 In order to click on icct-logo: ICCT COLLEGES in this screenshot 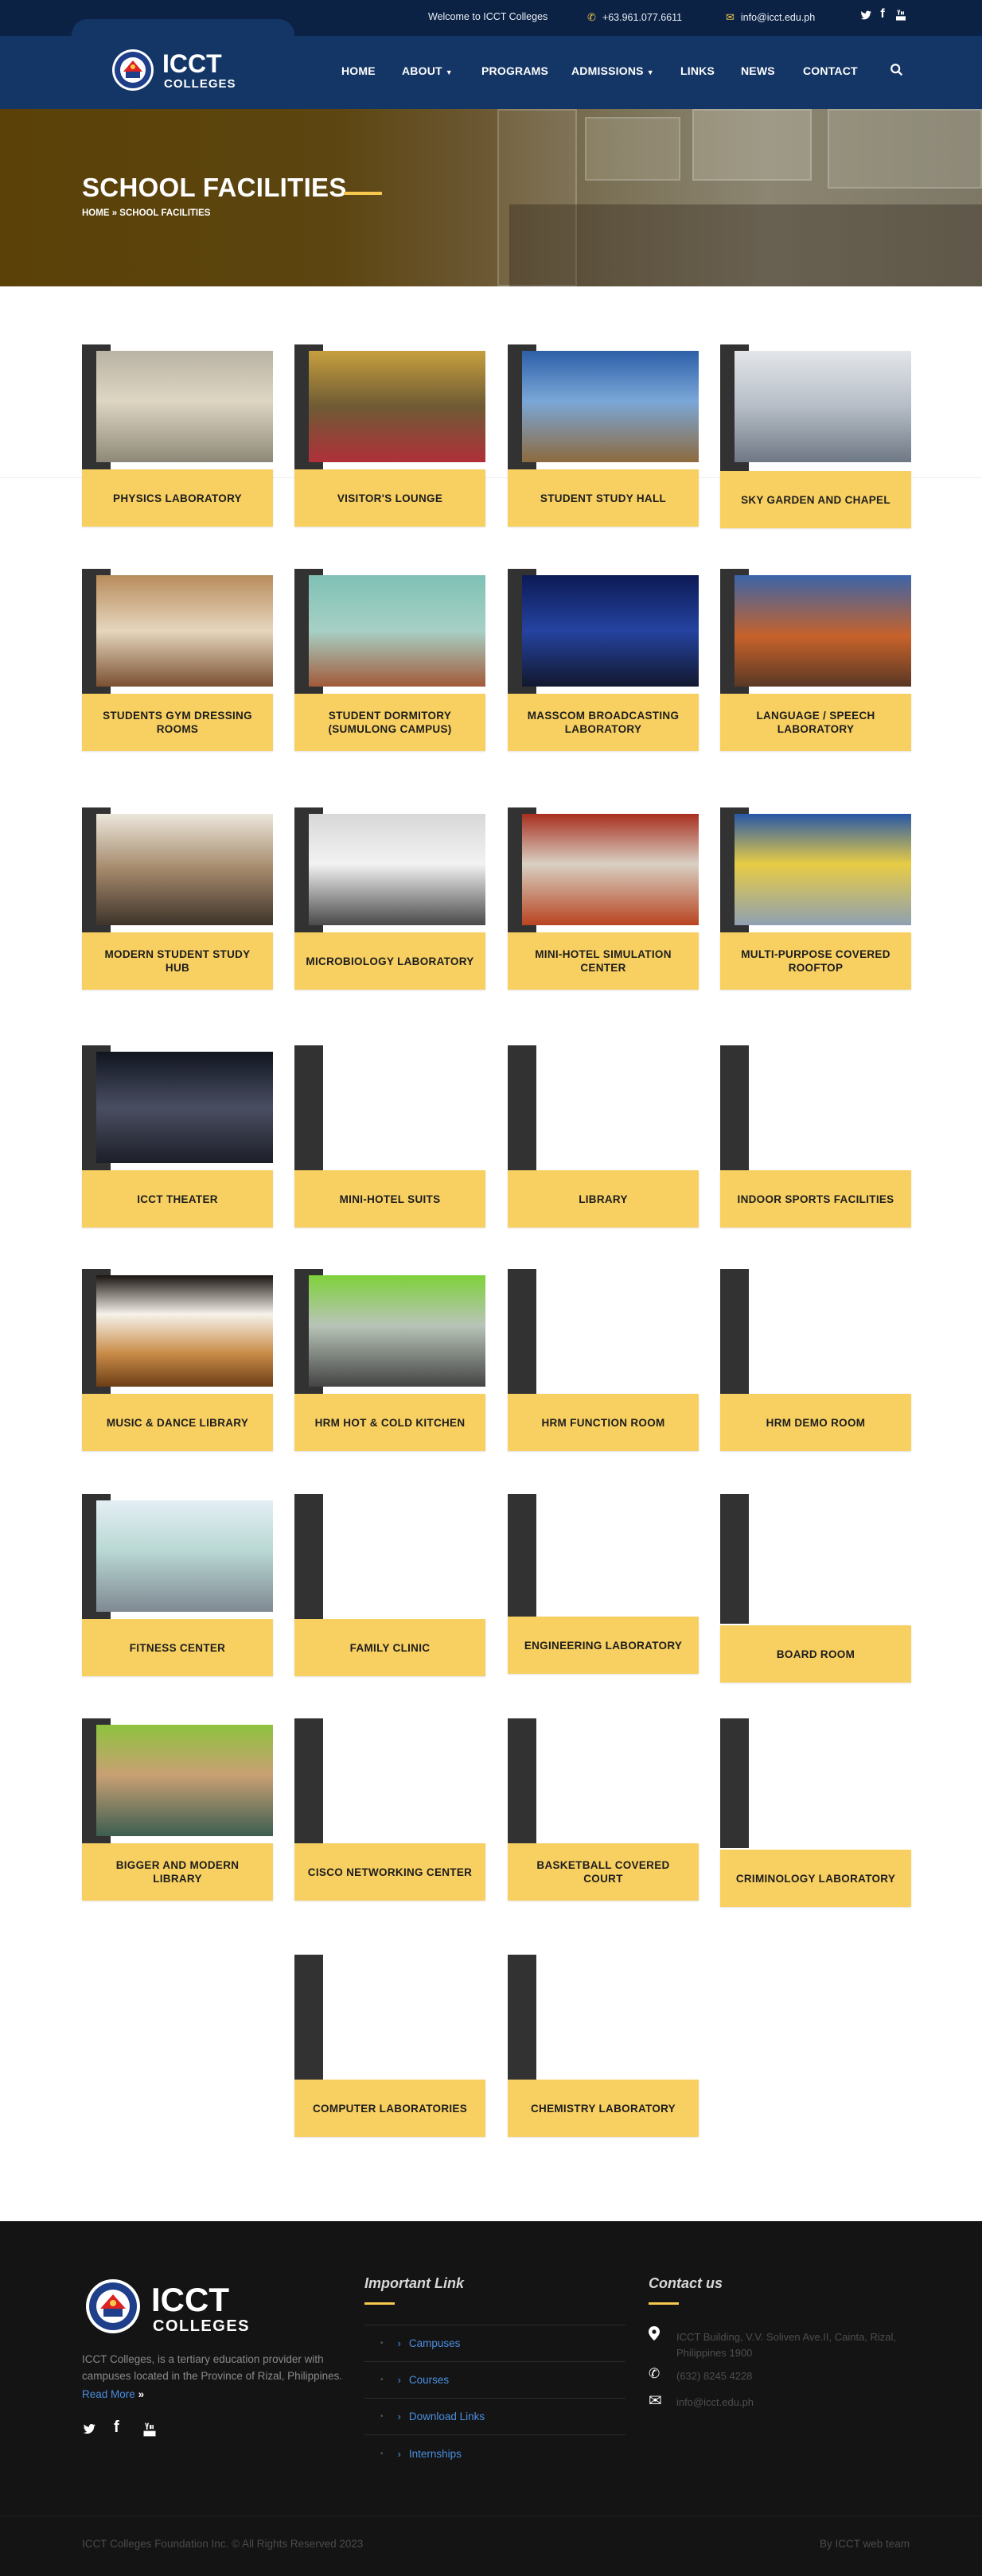, I will do `click(183, 70)`.